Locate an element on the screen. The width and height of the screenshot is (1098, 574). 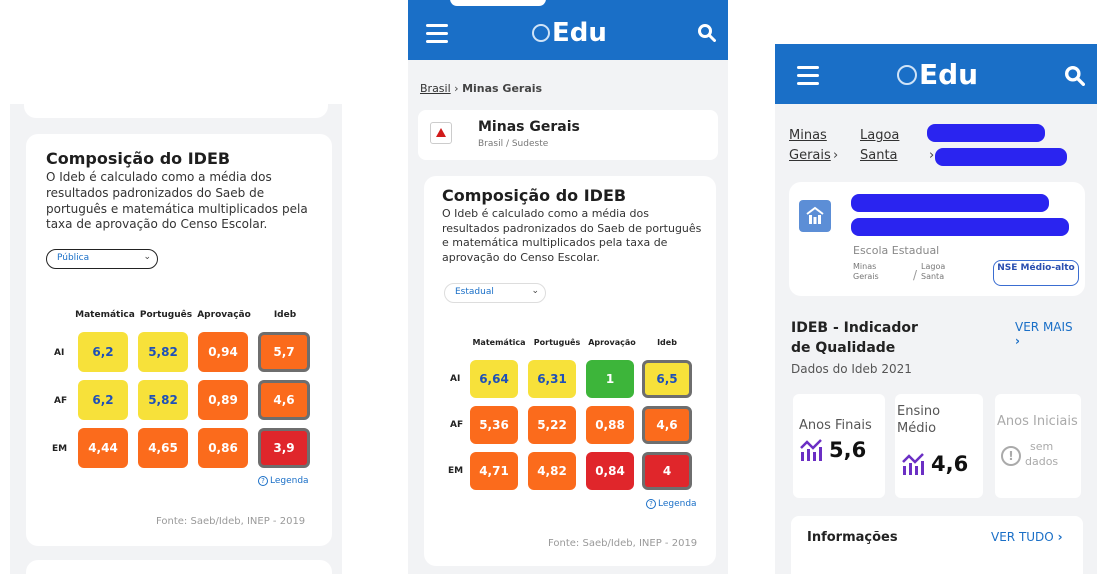
info-exclamation-icon: ! is located at coordinates (1011, 456).